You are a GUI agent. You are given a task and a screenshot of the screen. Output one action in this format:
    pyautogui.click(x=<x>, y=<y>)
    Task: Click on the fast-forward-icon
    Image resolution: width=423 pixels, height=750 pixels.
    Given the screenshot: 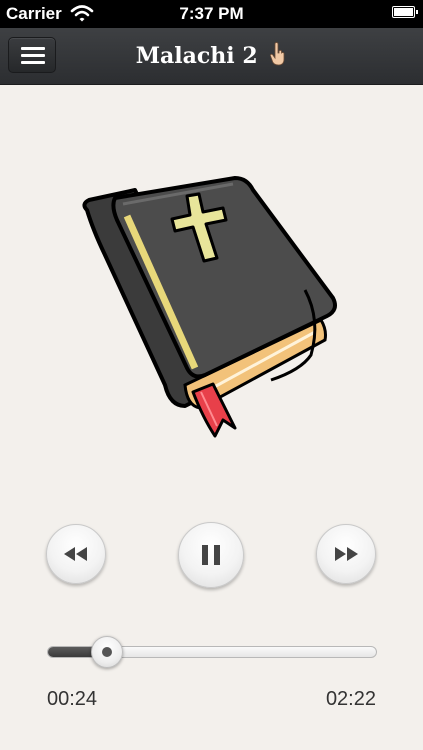 What is the action you would take?
    pyautogui.click(x=346, y=554)
    